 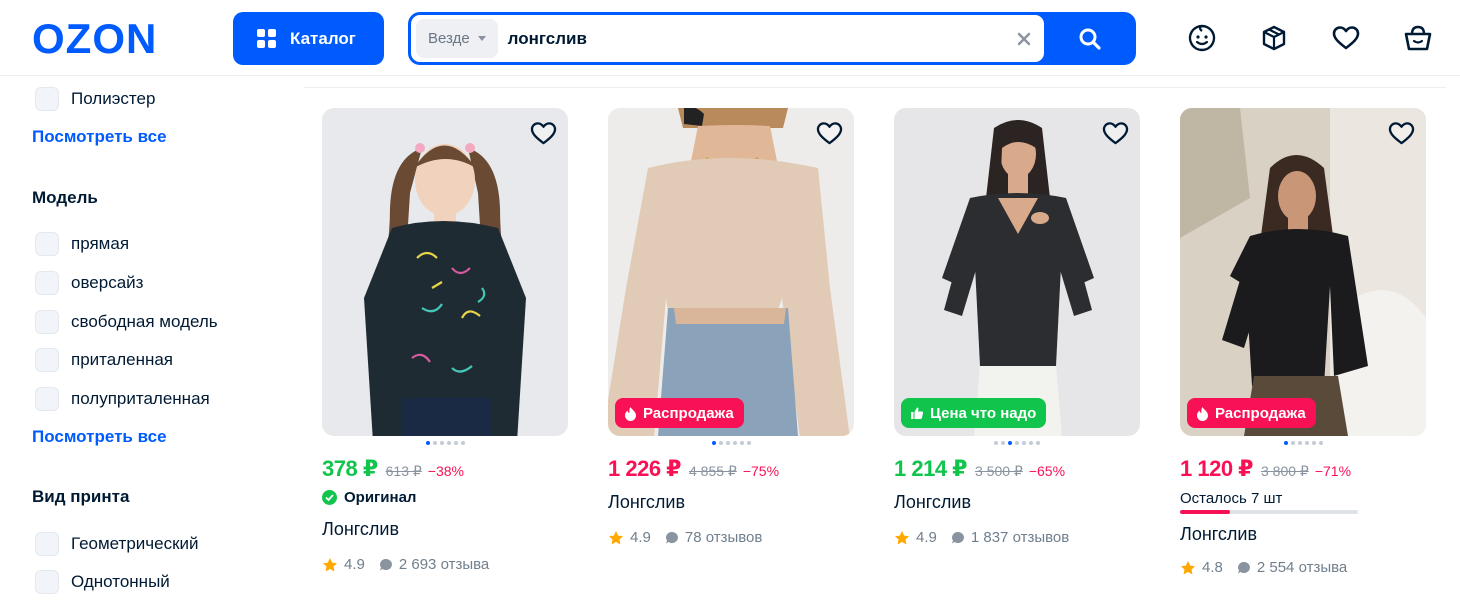 I want to click on rating-row: 4.8 2 554 отзыва, so click(x=1263, y=567).